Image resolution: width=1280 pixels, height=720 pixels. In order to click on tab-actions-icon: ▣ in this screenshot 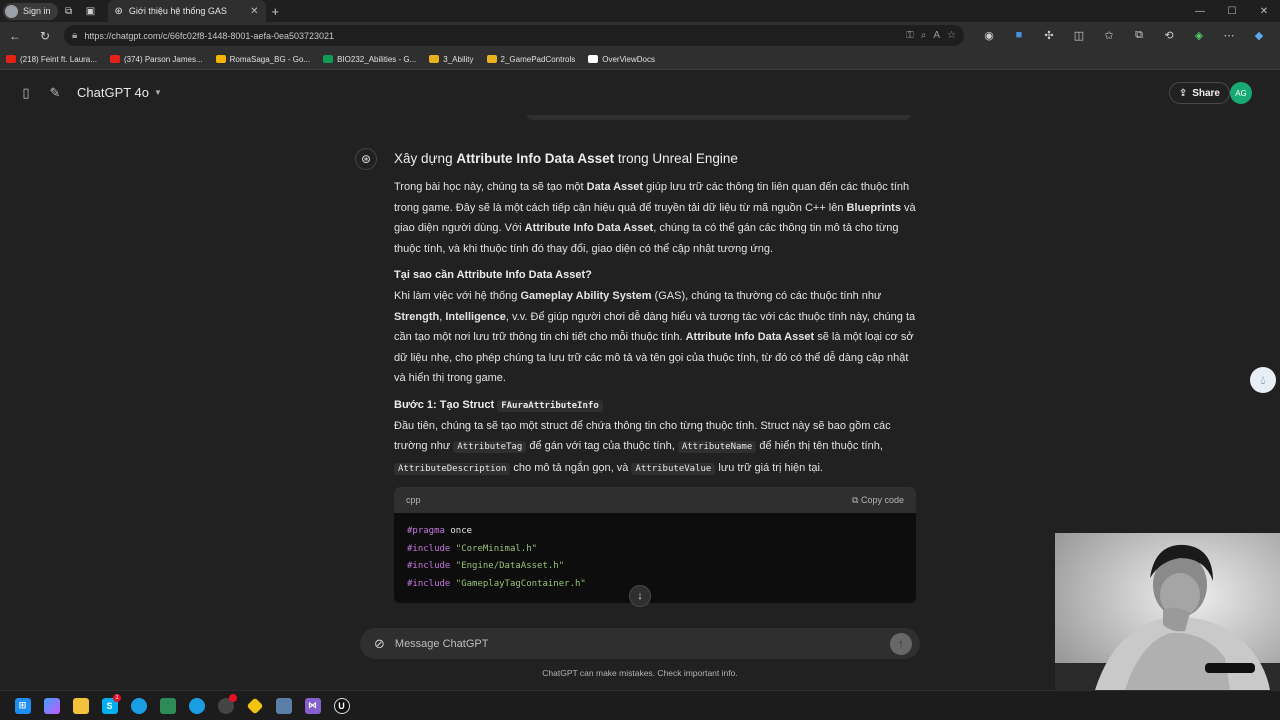, I will do `click(91, 11)`.